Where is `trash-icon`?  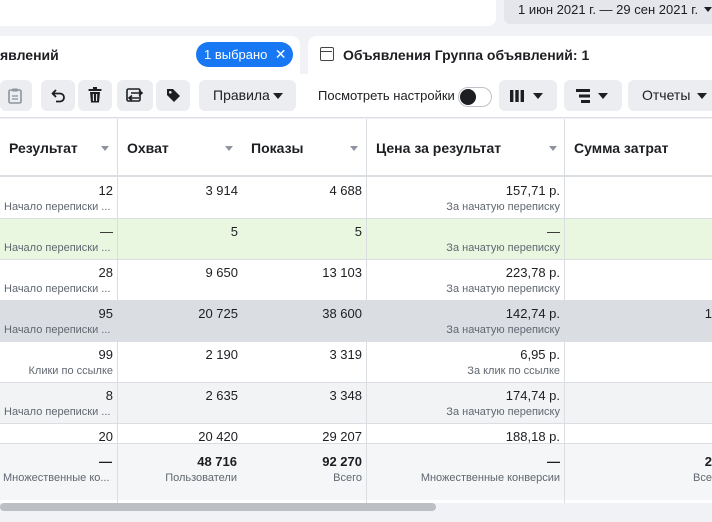 trash-icon is located at coordinates (95, 95).